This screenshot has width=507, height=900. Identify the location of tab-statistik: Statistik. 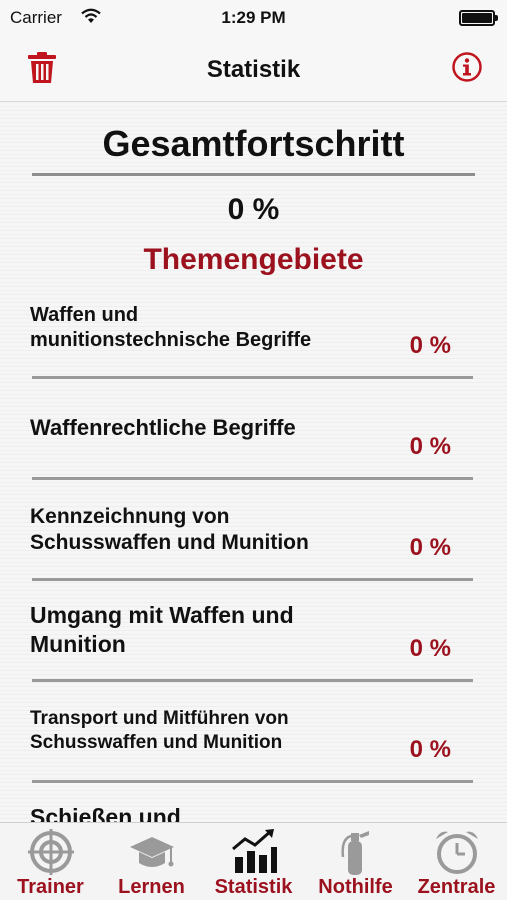
(253, 861).